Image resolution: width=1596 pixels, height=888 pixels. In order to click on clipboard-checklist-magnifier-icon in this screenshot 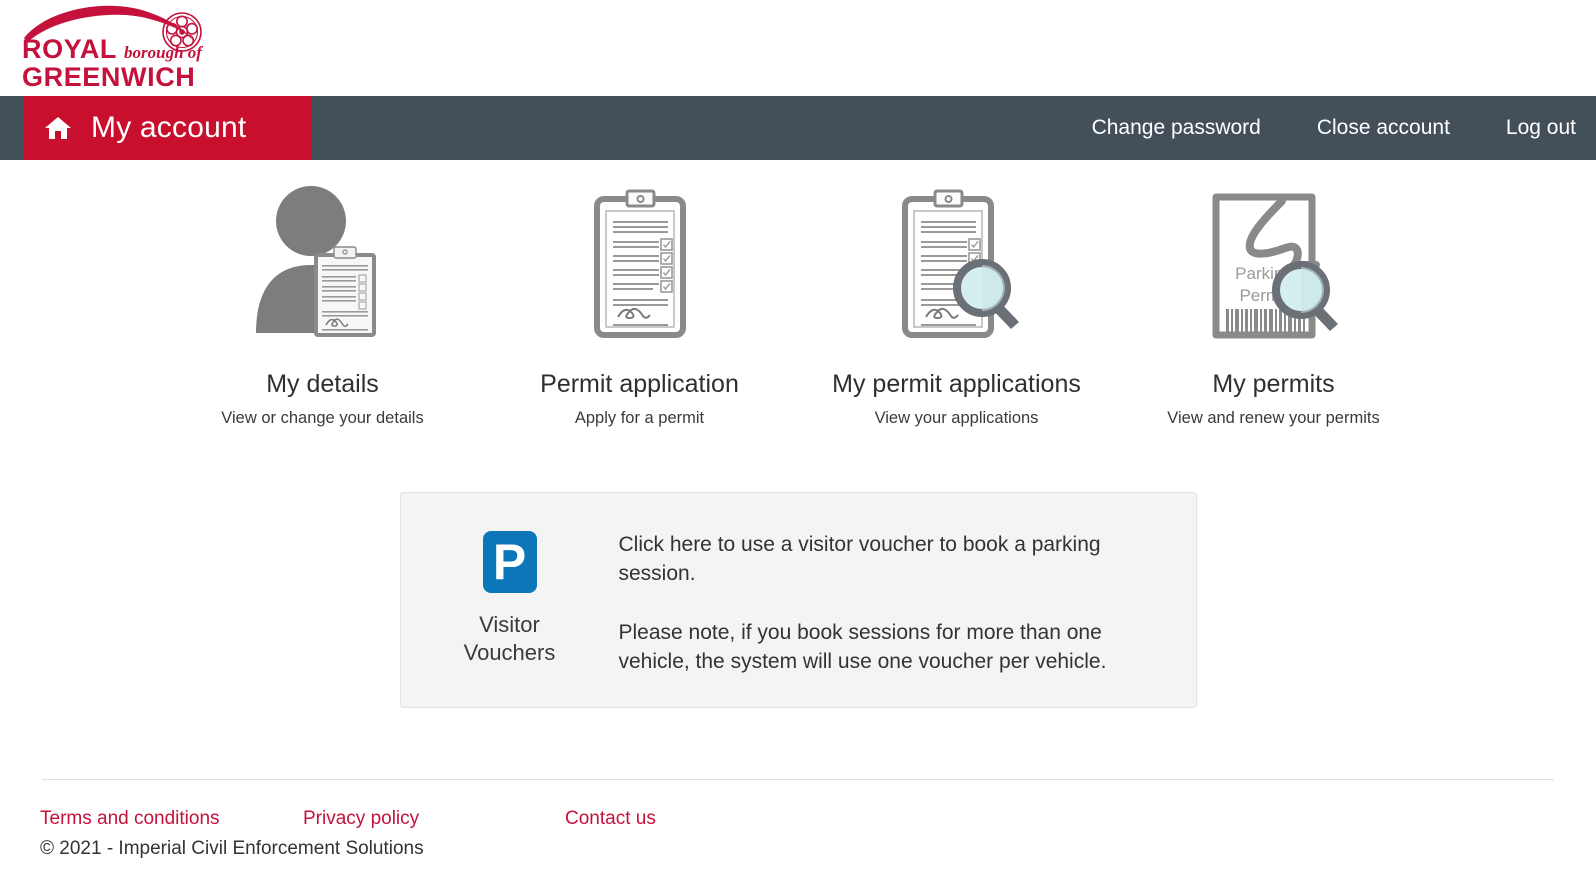, I will do `click(956, 262)`.